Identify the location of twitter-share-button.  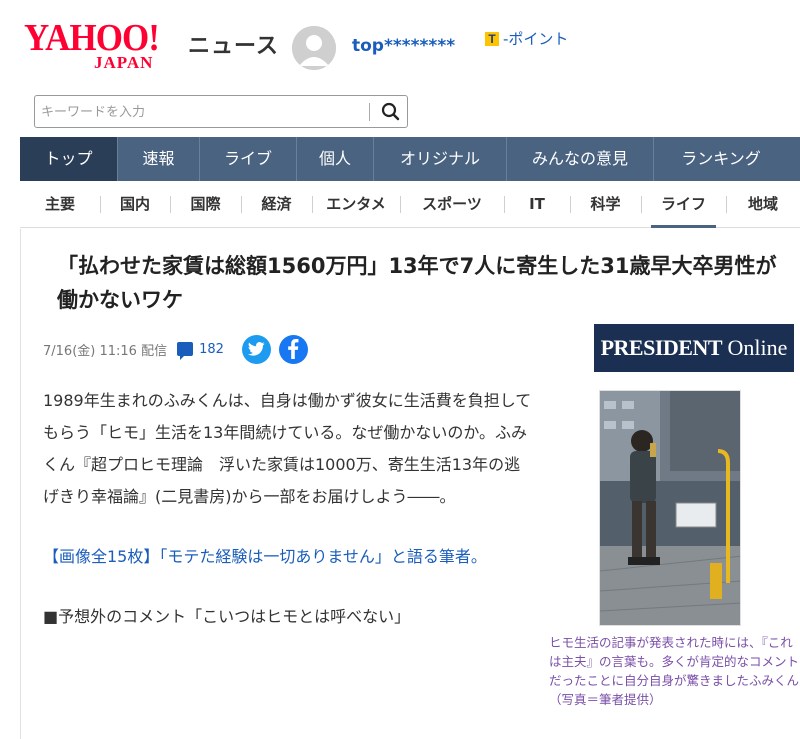
(256, 349).